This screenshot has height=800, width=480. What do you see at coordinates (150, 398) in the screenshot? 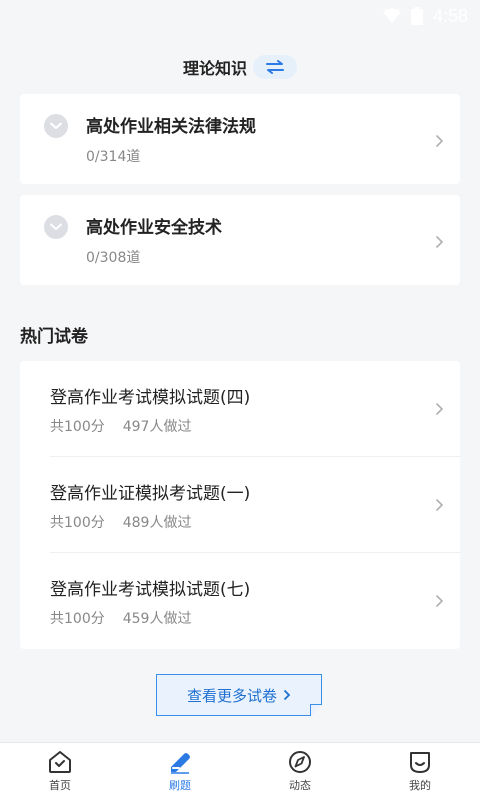
I see `exam-title: 登高作业考试模拟试题(四)` at bounding box center [150, 398].